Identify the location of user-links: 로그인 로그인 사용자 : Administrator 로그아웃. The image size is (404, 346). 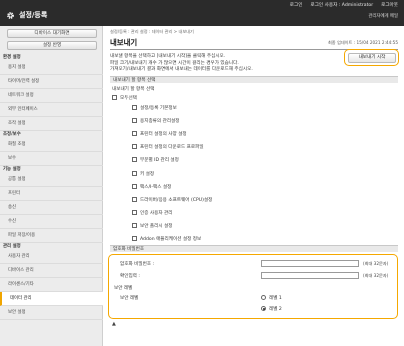
(344, 5).